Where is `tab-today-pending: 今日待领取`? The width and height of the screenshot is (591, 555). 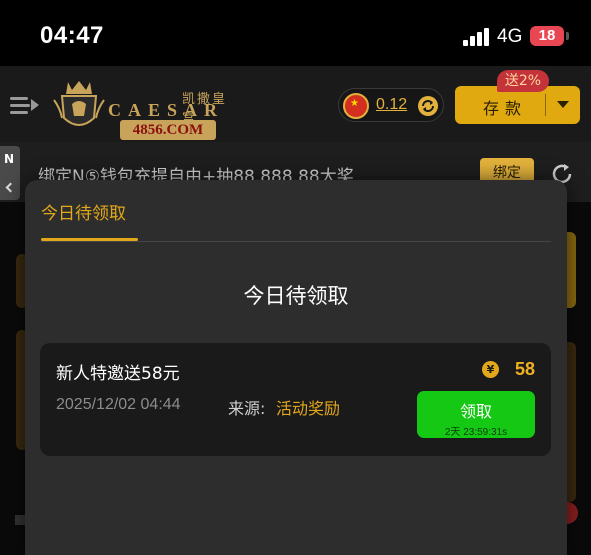 tab-today-pending: 今日待领取 is located at coordinates (83, 211).